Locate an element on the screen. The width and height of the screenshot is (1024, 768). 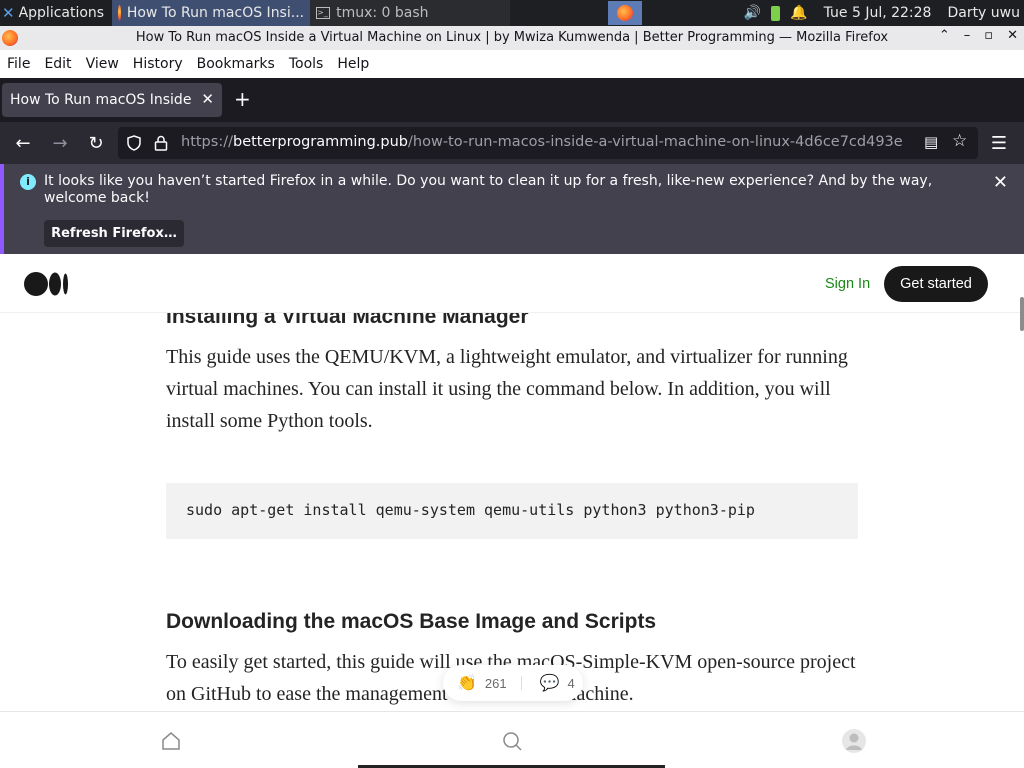
menu-help: Help is located at coordinates (353, 64).